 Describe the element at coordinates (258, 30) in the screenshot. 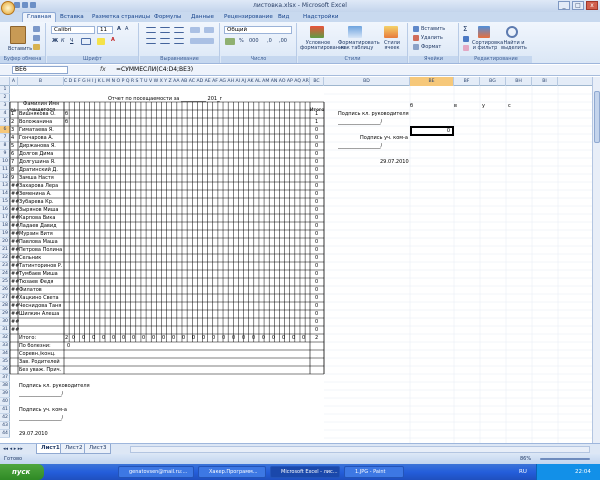

I see `number-format-select: Общий` at that location.